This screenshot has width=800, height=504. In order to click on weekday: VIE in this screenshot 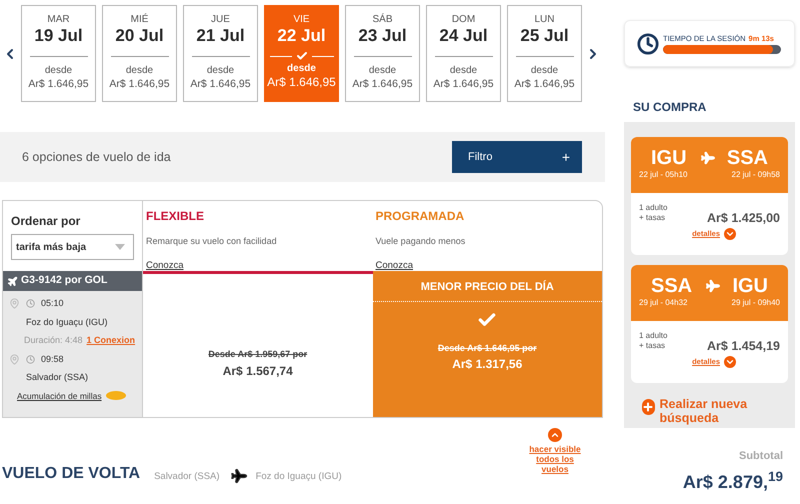, I will do `click(301, 20)`.